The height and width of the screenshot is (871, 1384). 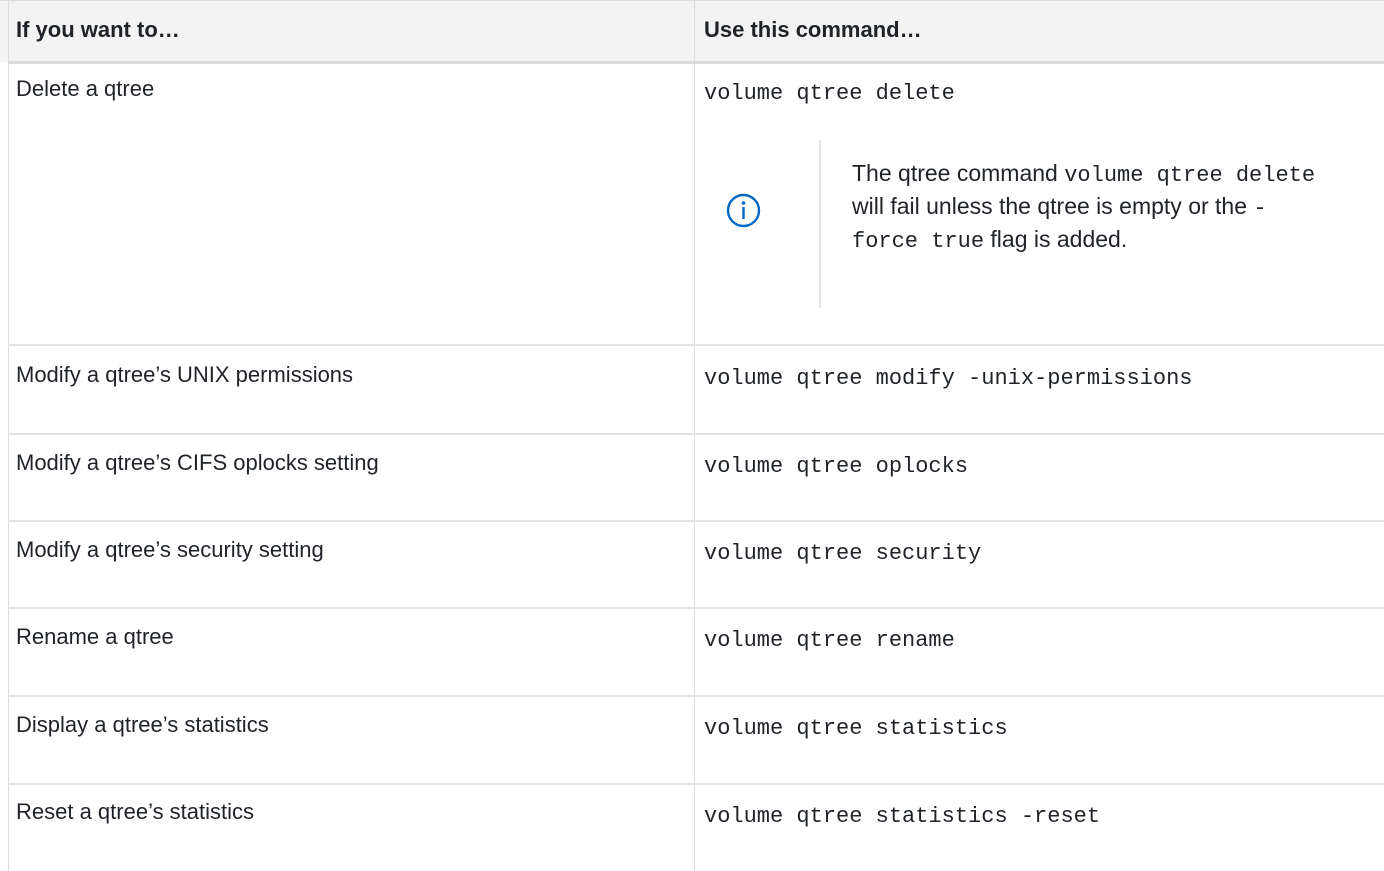 I want to click on table-left-border, so click(x=8, y=435).